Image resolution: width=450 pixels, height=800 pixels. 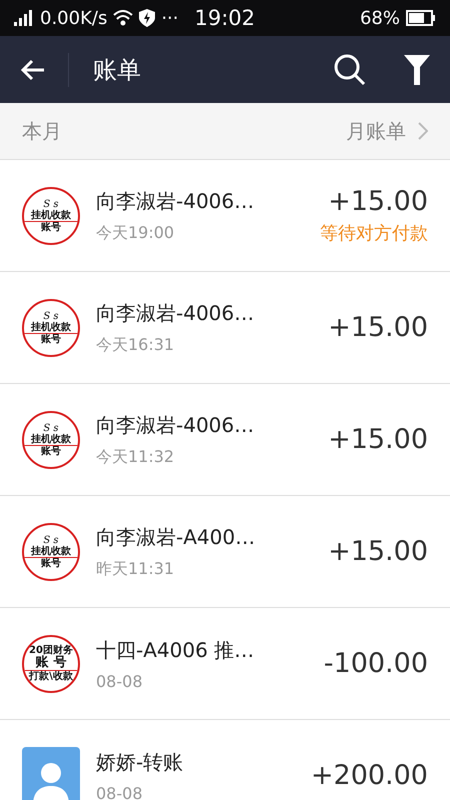 I want to click on chevron-icon, so click(x=423, y=131).